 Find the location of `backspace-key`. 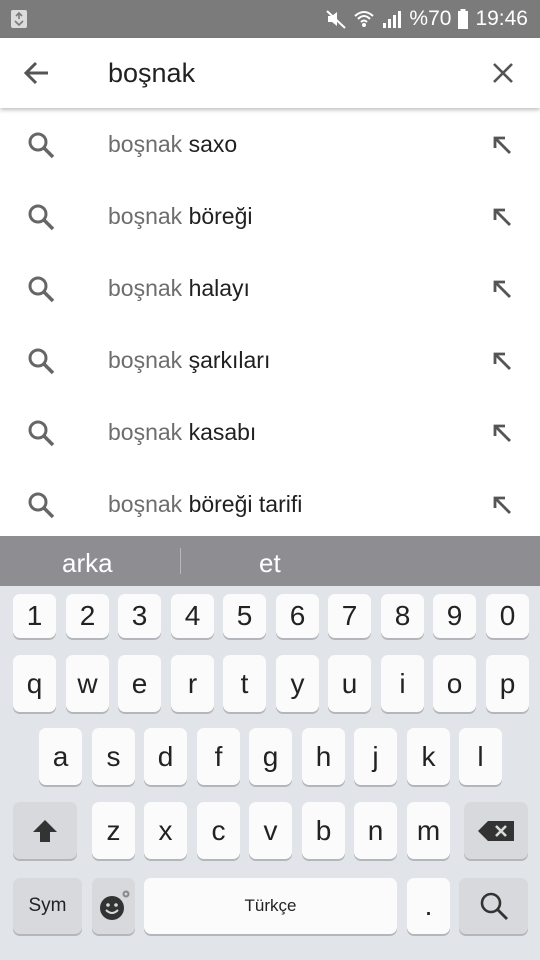

backspace-key is located at coordinates (496, 830).